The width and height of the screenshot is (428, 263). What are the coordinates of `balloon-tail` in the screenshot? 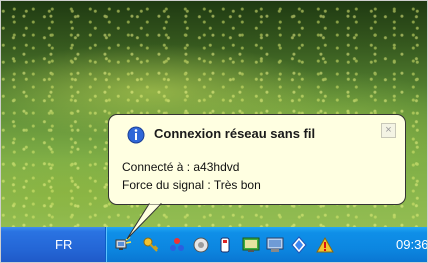 It's located at (144, 221).